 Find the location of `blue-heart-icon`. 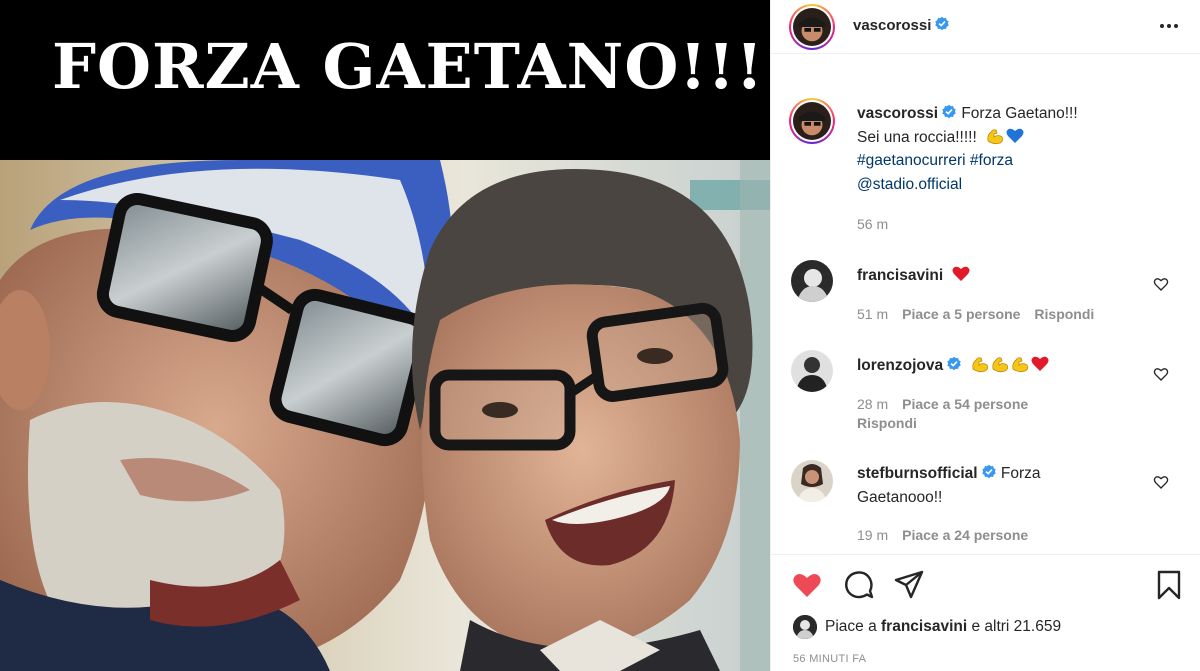

blue-heart-icon is located at coordinates (1015, 135).